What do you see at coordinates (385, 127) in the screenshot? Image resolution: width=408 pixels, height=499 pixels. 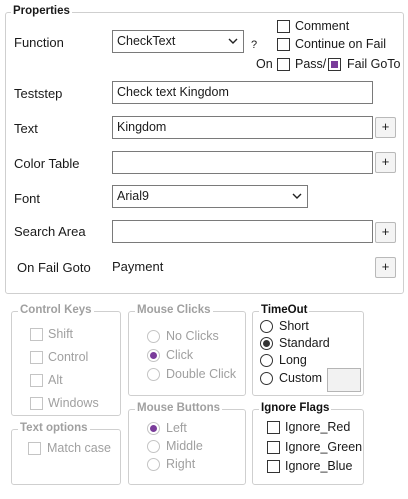 I see `text-add-button: +` at bounding box center [385, 127].